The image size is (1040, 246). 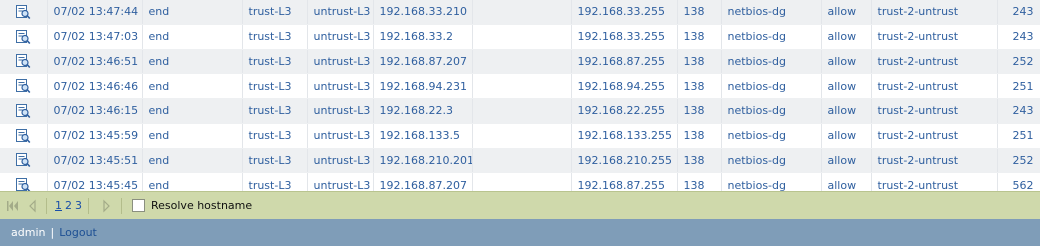 What do you see at coordinates (88, 205) in the screenshot?
I see `pager-divider` at bounding box center [88, 205].